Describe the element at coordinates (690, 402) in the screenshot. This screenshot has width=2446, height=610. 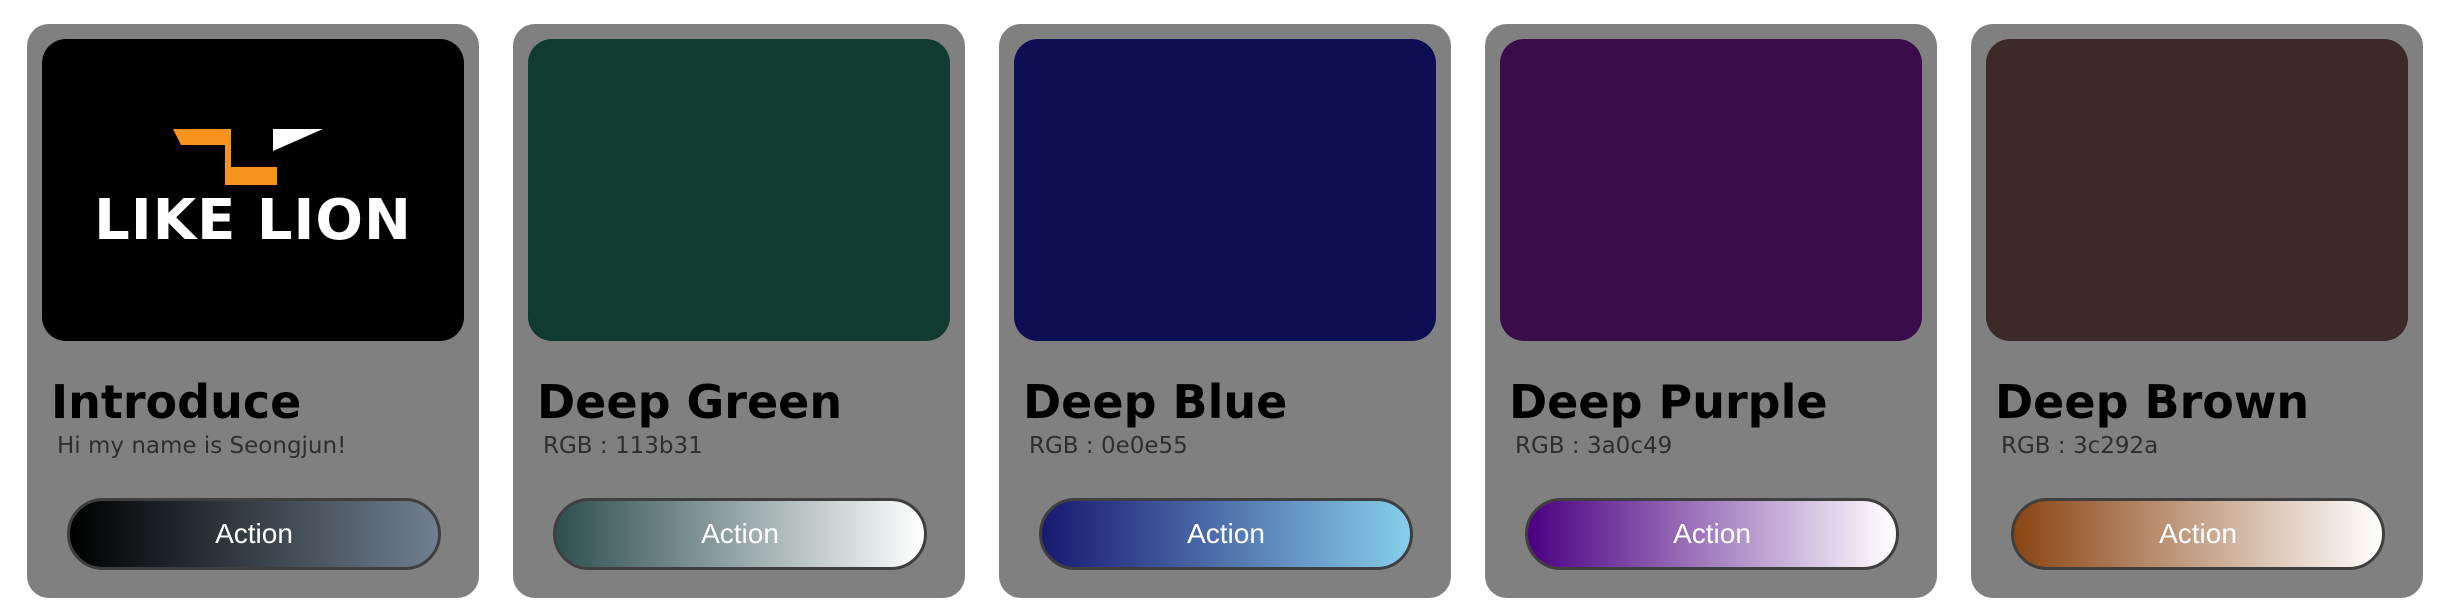
I see `card-title: Deep Green` at that location.